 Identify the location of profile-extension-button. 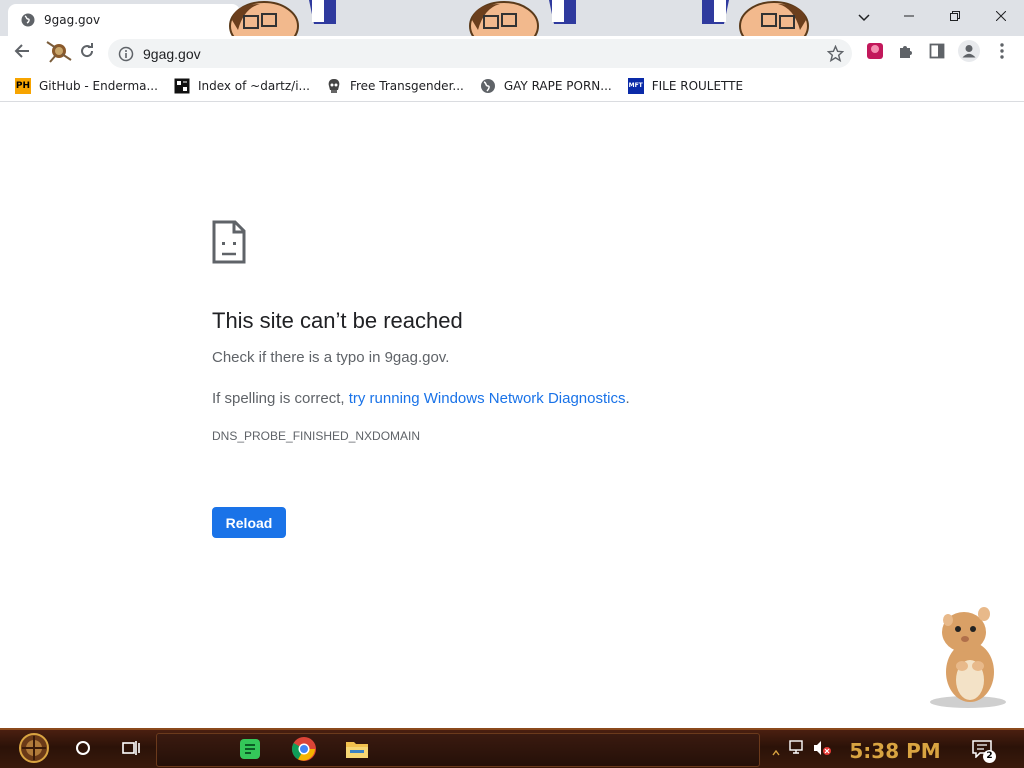
(875, 53).